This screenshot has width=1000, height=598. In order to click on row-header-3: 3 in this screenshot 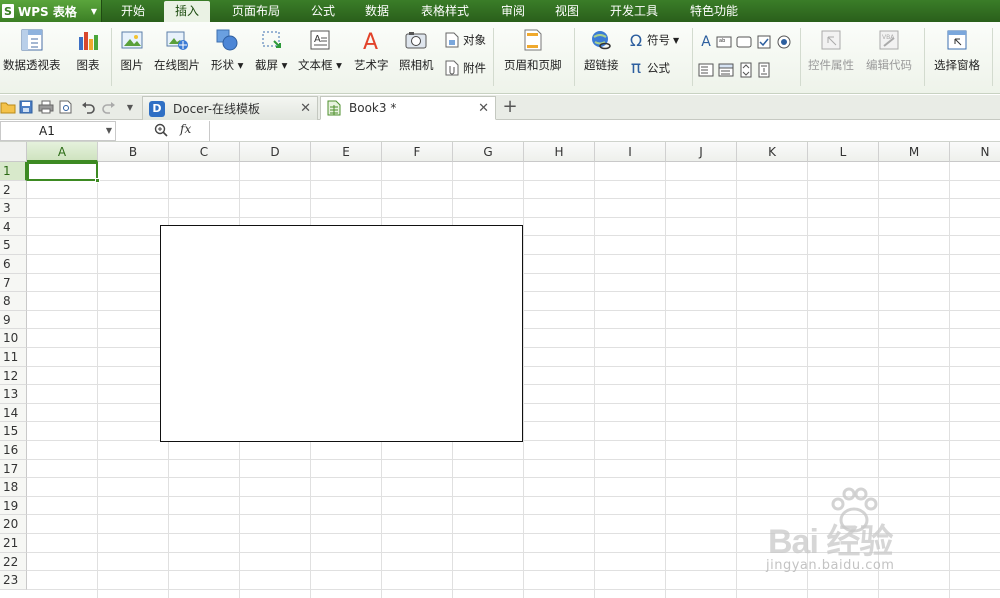, I will do `click(13, 208)`.